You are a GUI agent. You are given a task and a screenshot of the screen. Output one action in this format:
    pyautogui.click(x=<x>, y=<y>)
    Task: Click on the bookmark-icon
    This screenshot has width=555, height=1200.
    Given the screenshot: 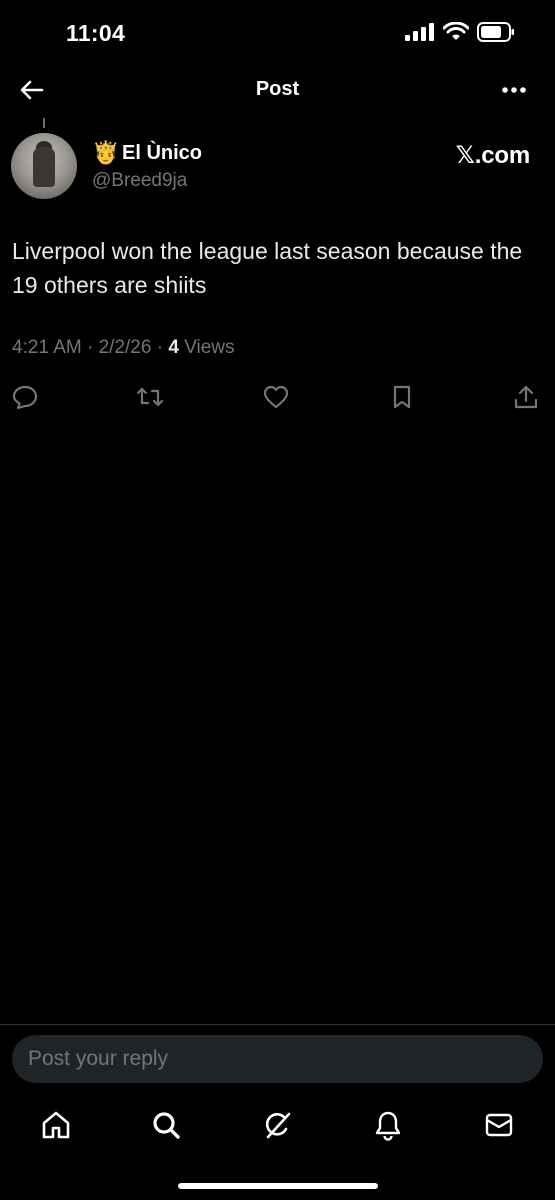 What is the action you would take?
    pyautogui.click(x=402, y=397)
    